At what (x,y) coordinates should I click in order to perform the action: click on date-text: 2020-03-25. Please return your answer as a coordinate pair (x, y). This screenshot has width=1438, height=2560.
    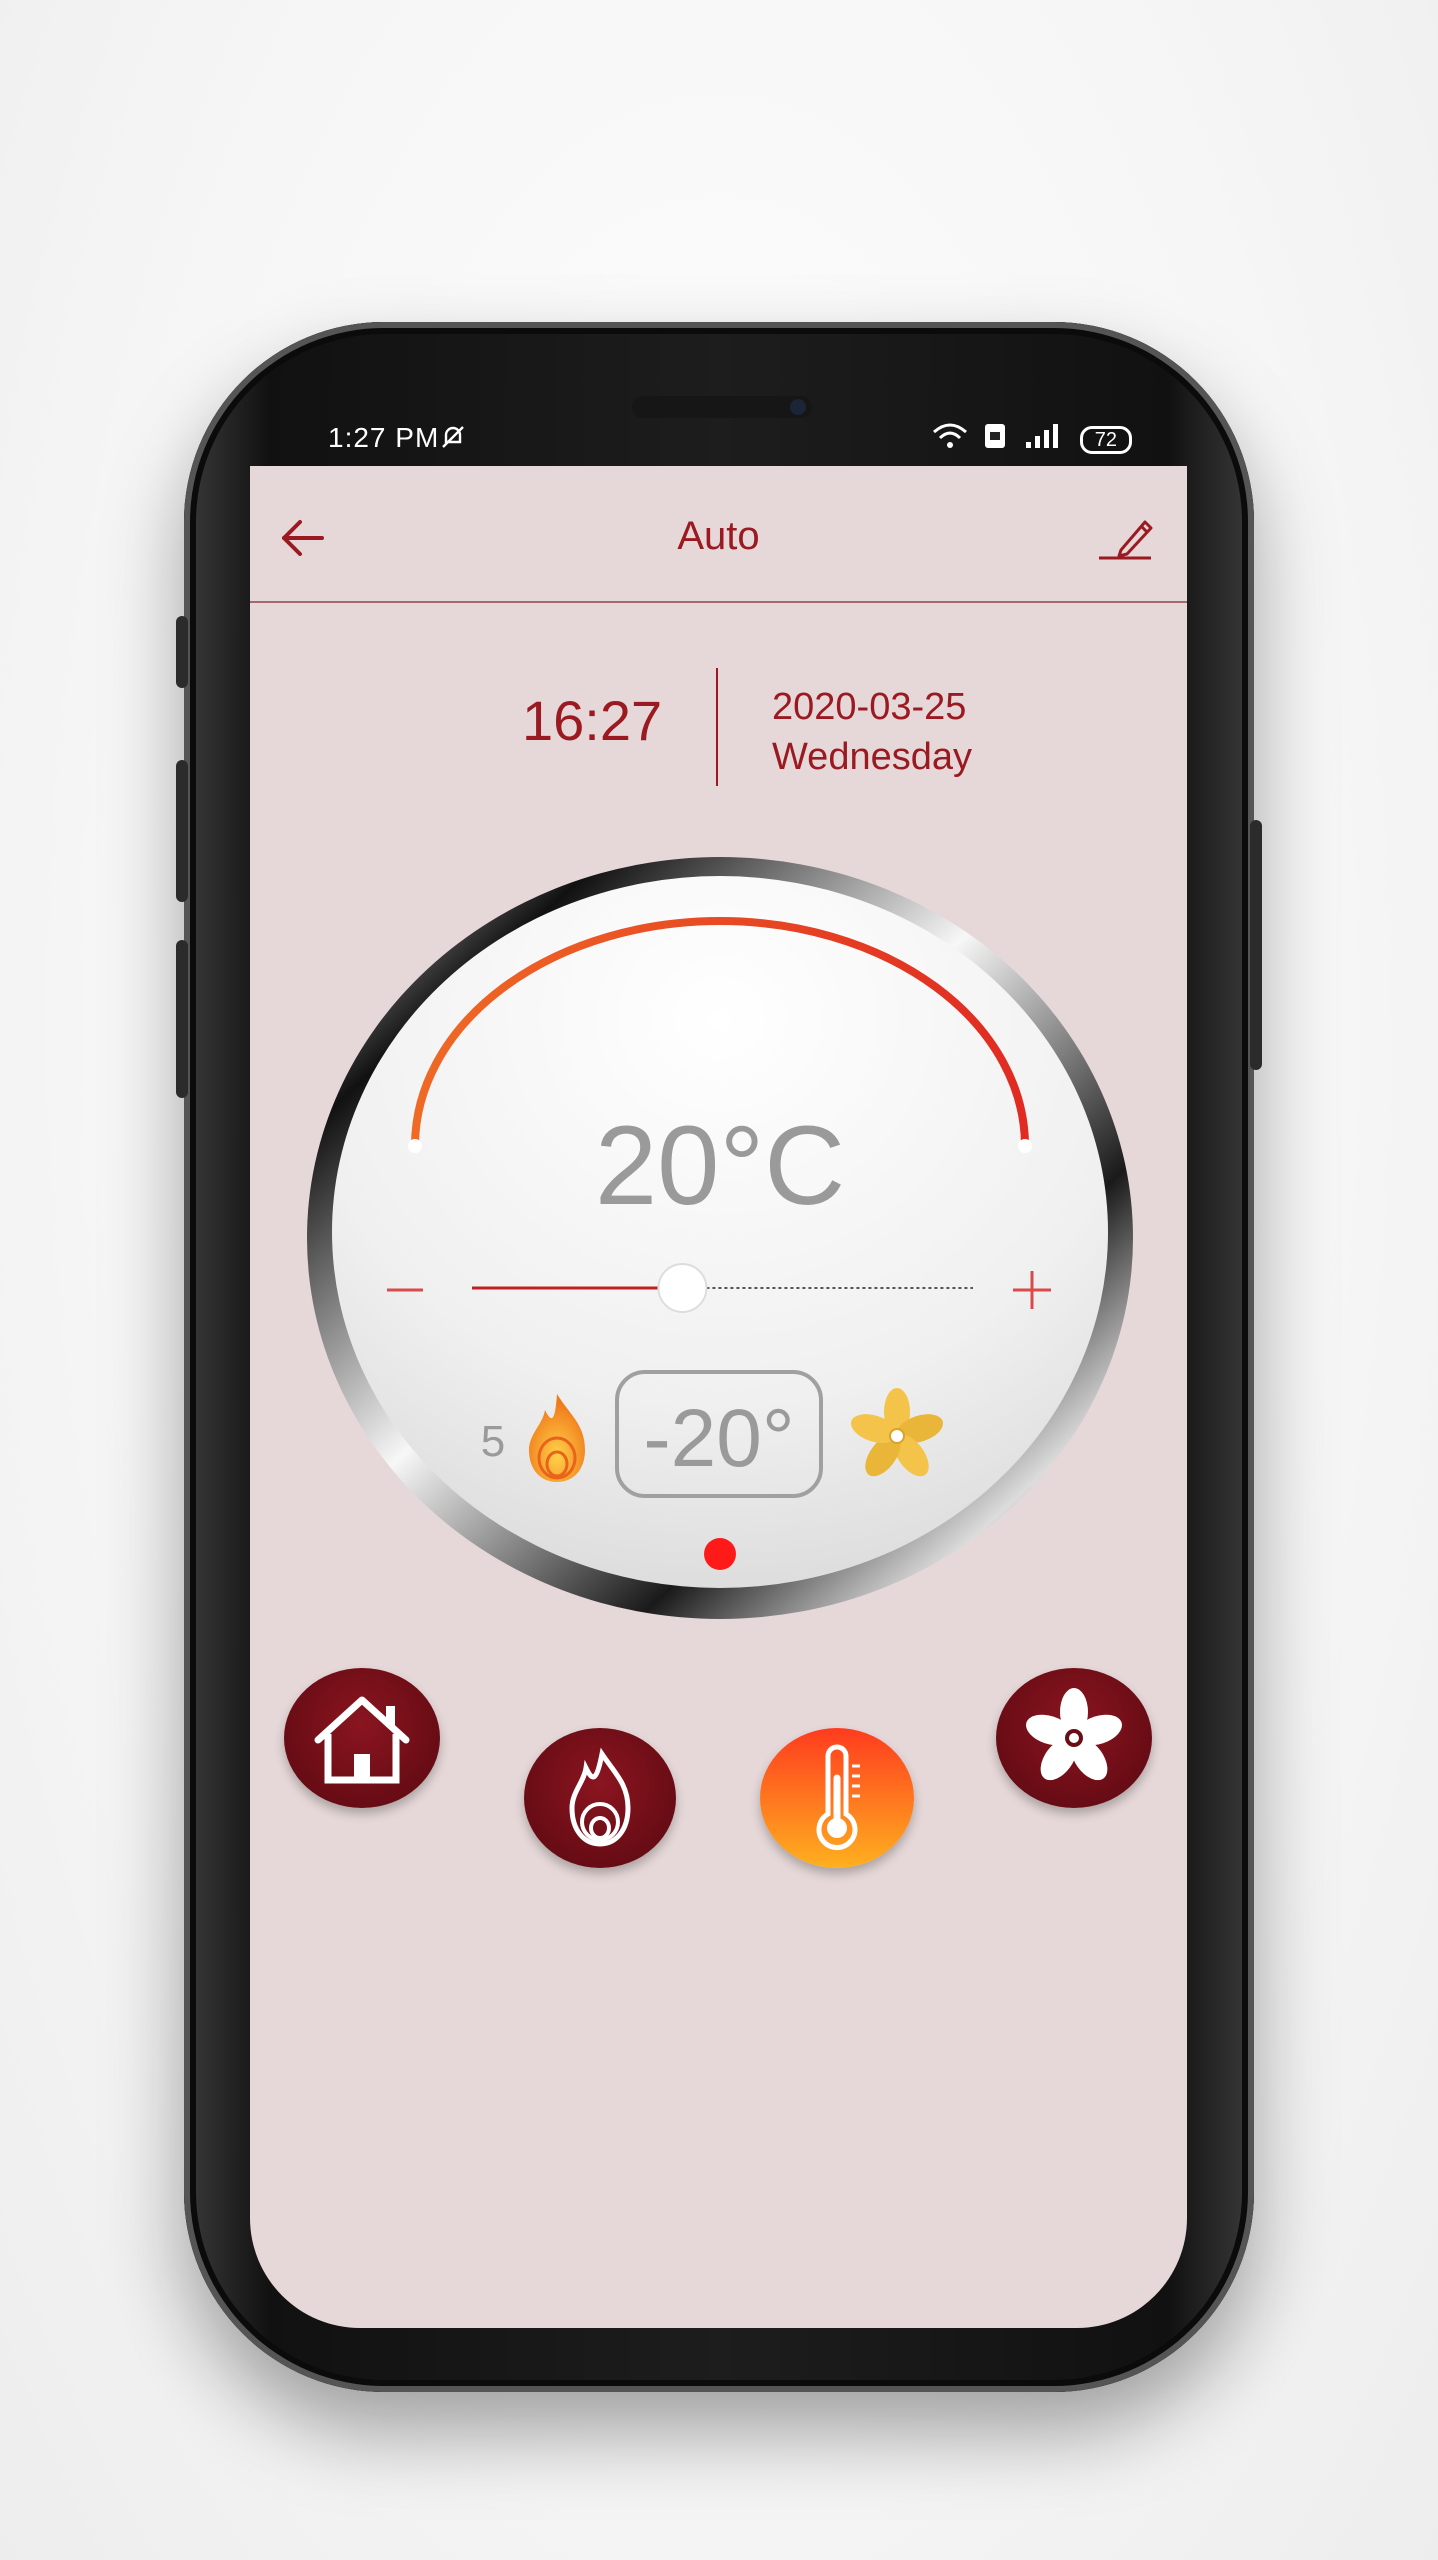
    Looking at the image, I should click on (869, 707).